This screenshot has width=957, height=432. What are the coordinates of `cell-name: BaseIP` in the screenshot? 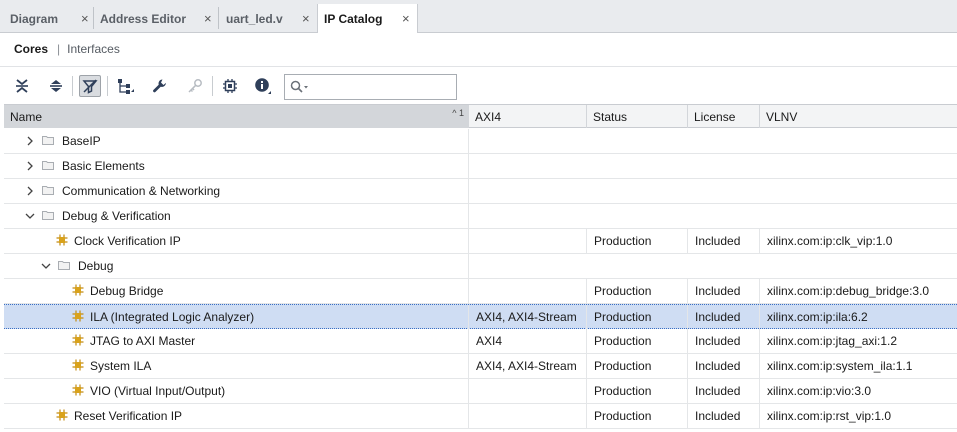 It's located at (236, 141).